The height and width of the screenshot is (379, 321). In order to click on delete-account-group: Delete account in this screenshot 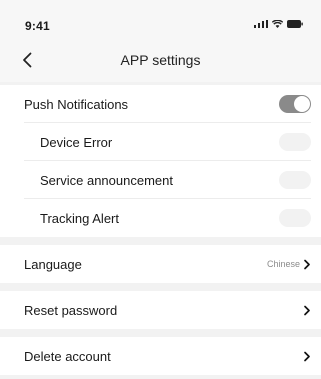, I will do `click(160, 356)`.